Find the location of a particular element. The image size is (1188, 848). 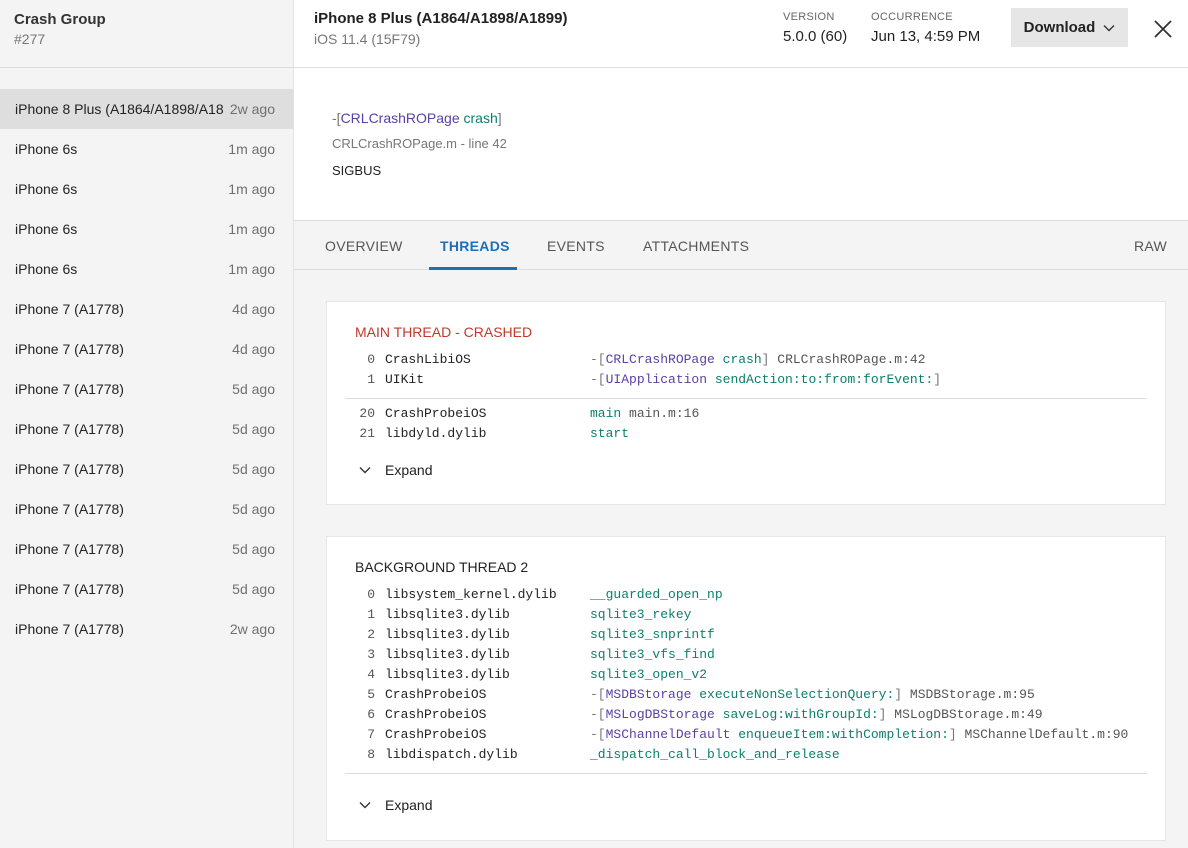

thread-title: BACKGROUND THREAD 2 is located at coordinates (442, 567).